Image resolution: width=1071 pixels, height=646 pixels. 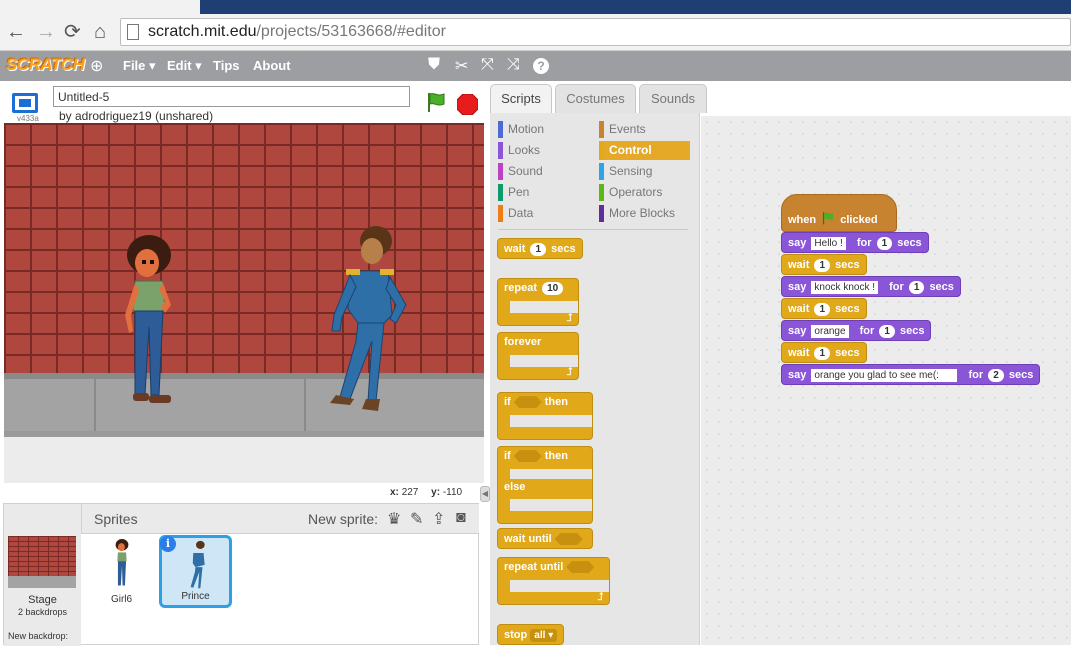 I want to click on category-motion: Motion, so click(x=543, y=129).